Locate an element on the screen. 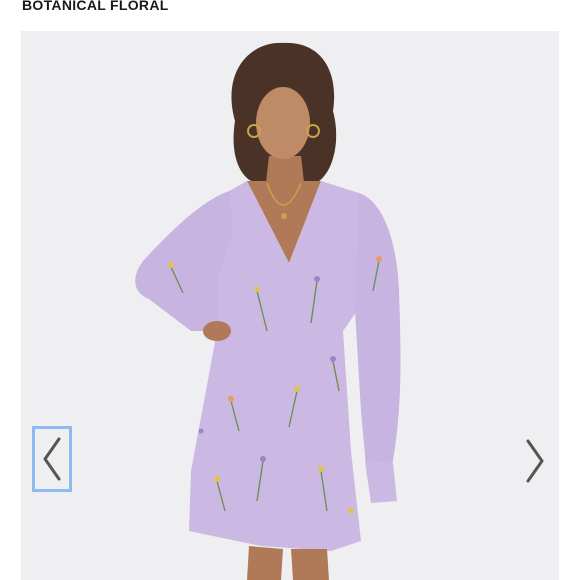  chevron-left-icon is located at coordinates (52, 459).